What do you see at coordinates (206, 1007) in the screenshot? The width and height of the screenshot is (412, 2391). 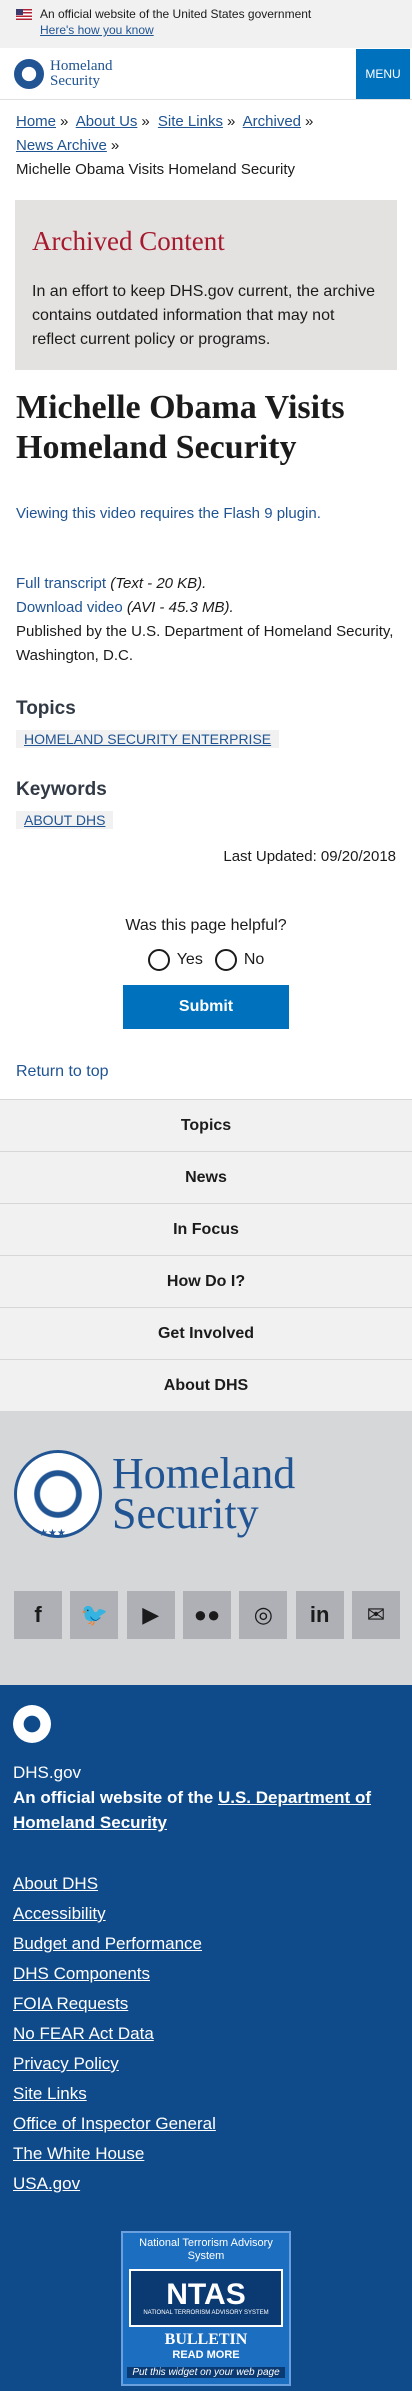 I see `submit-button: Submit` at bounding box center [206, 1007].